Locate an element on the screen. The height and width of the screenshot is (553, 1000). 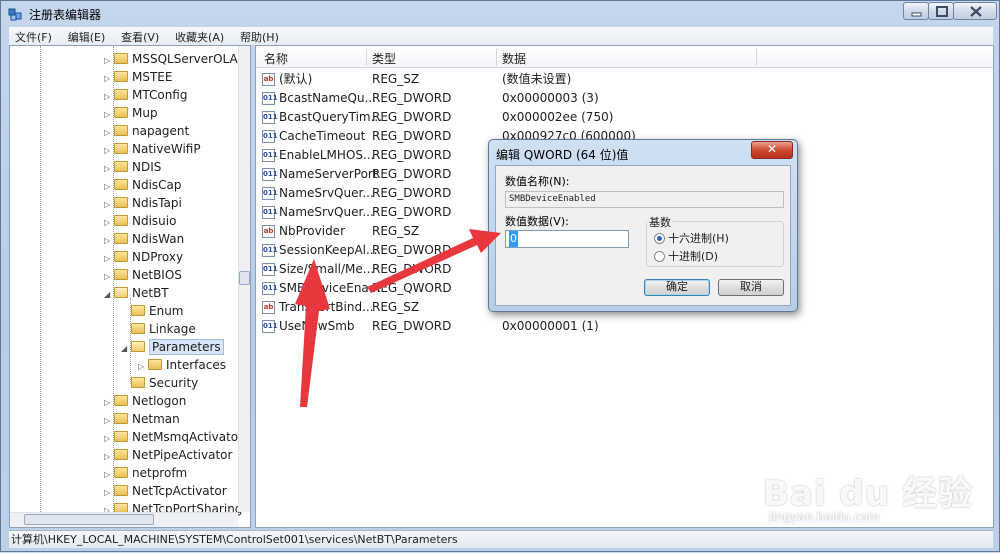
tree-item: ▷ Mup is located at coordinates (131, 113).